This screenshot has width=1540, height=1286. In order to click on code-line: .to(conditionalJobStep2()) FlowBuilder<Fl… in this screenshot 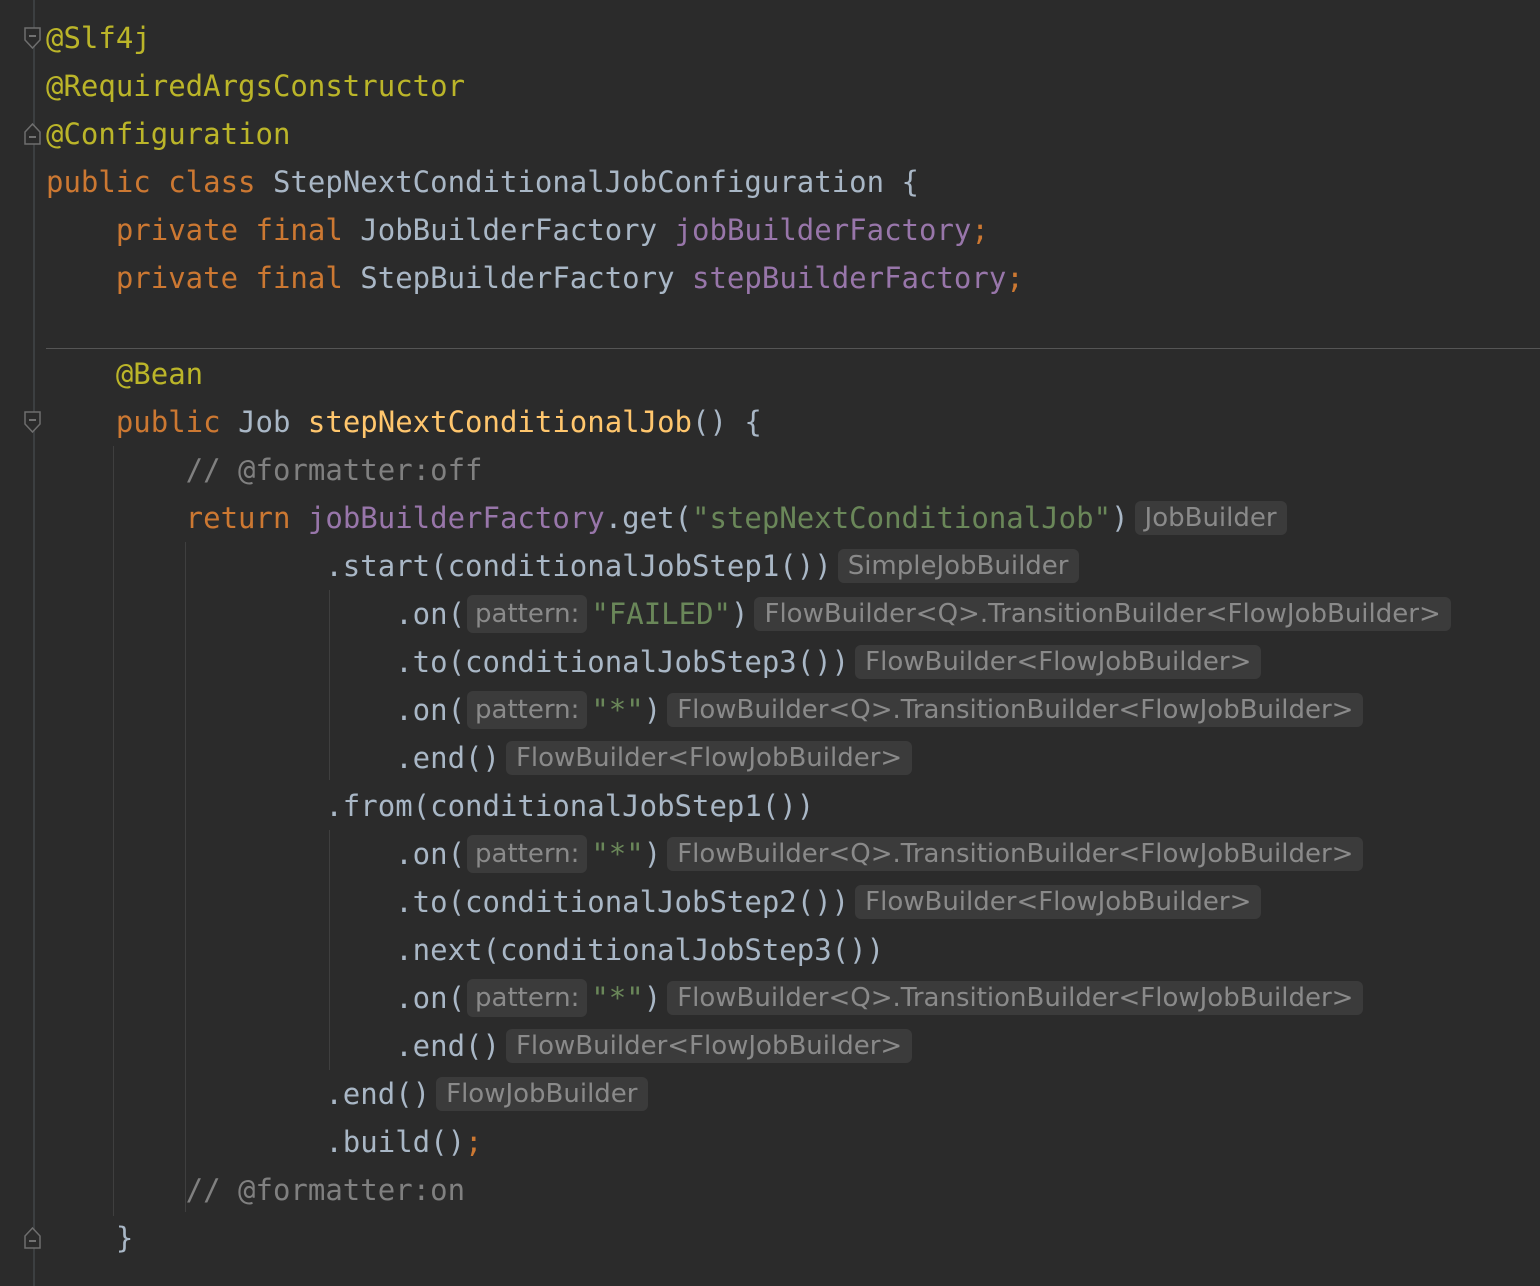, I will do `click(654, 902)`.